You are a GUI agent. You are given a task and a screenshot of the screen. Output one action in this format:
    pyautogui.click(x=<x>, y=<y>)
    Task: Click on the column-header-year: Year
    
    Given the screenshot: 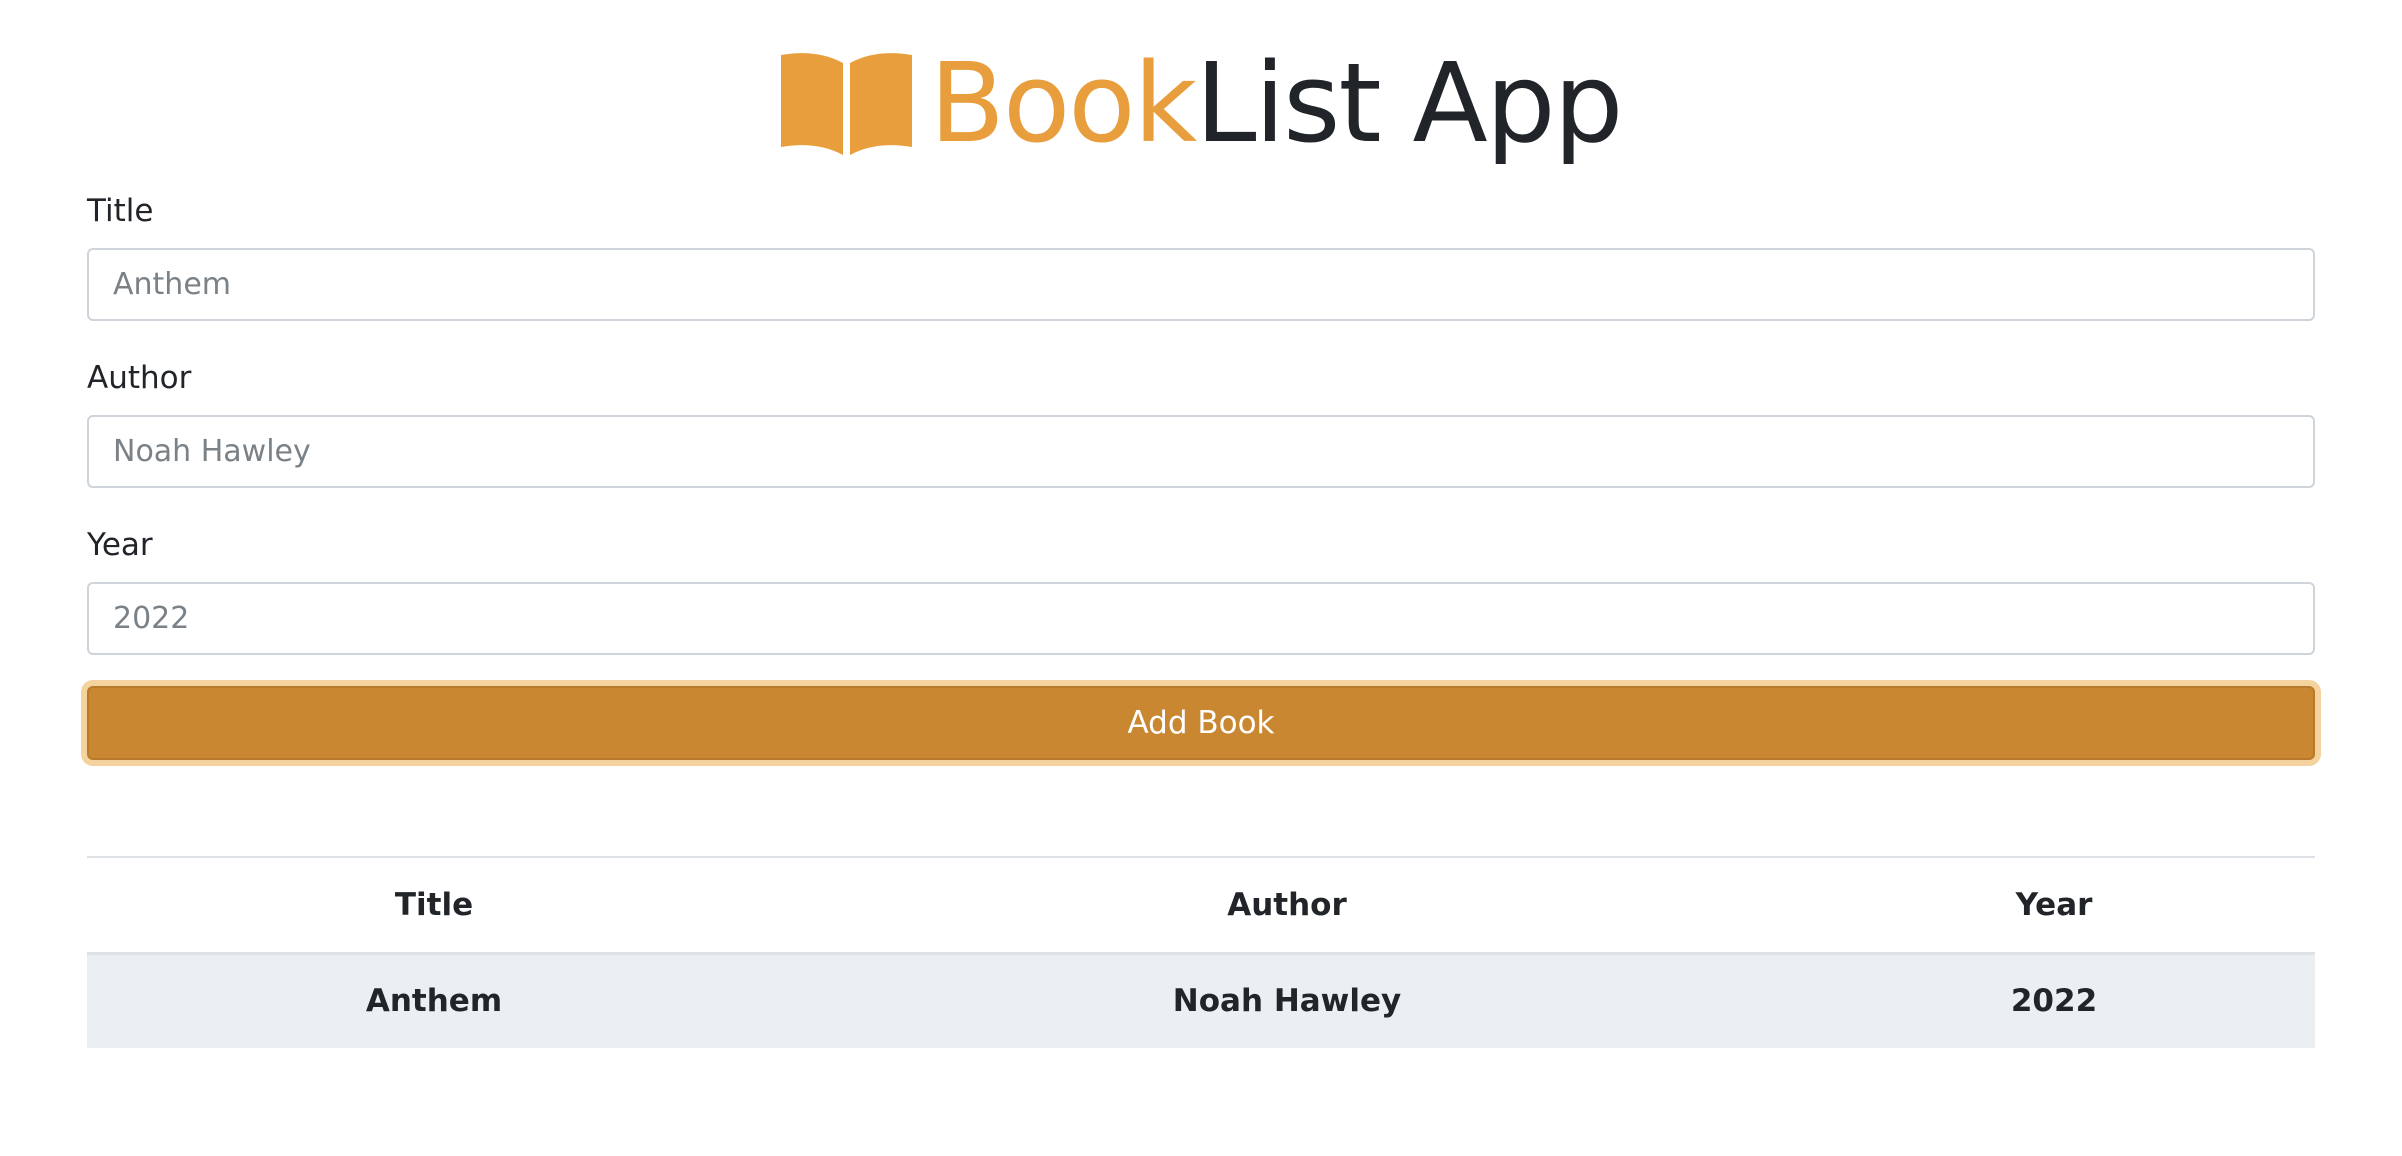 What is the action you would take?
    pyautogui.click(x=2054, y=904)
    